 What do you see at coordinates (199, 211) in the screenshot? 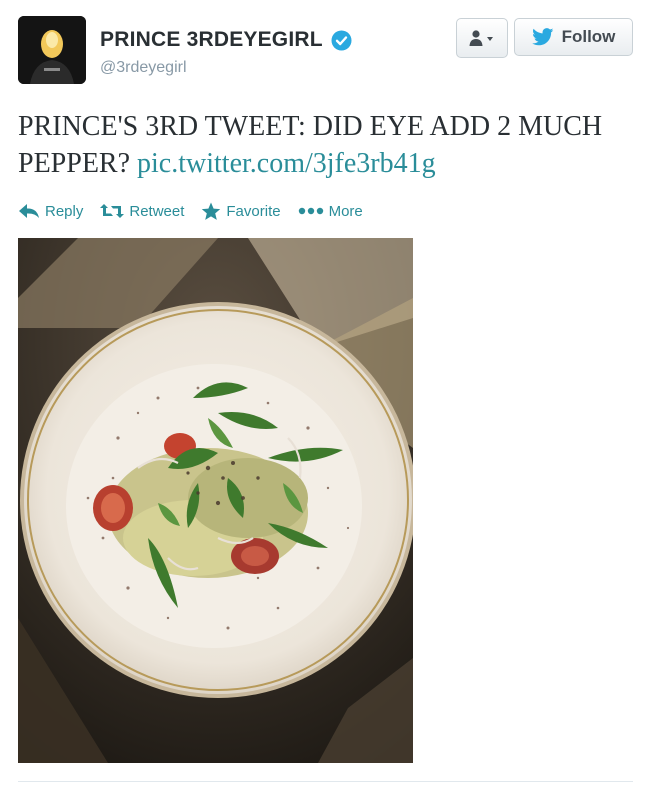
I see `tweet-actions: Reply Retweet Favorite More` at bounding box center [199, 211].